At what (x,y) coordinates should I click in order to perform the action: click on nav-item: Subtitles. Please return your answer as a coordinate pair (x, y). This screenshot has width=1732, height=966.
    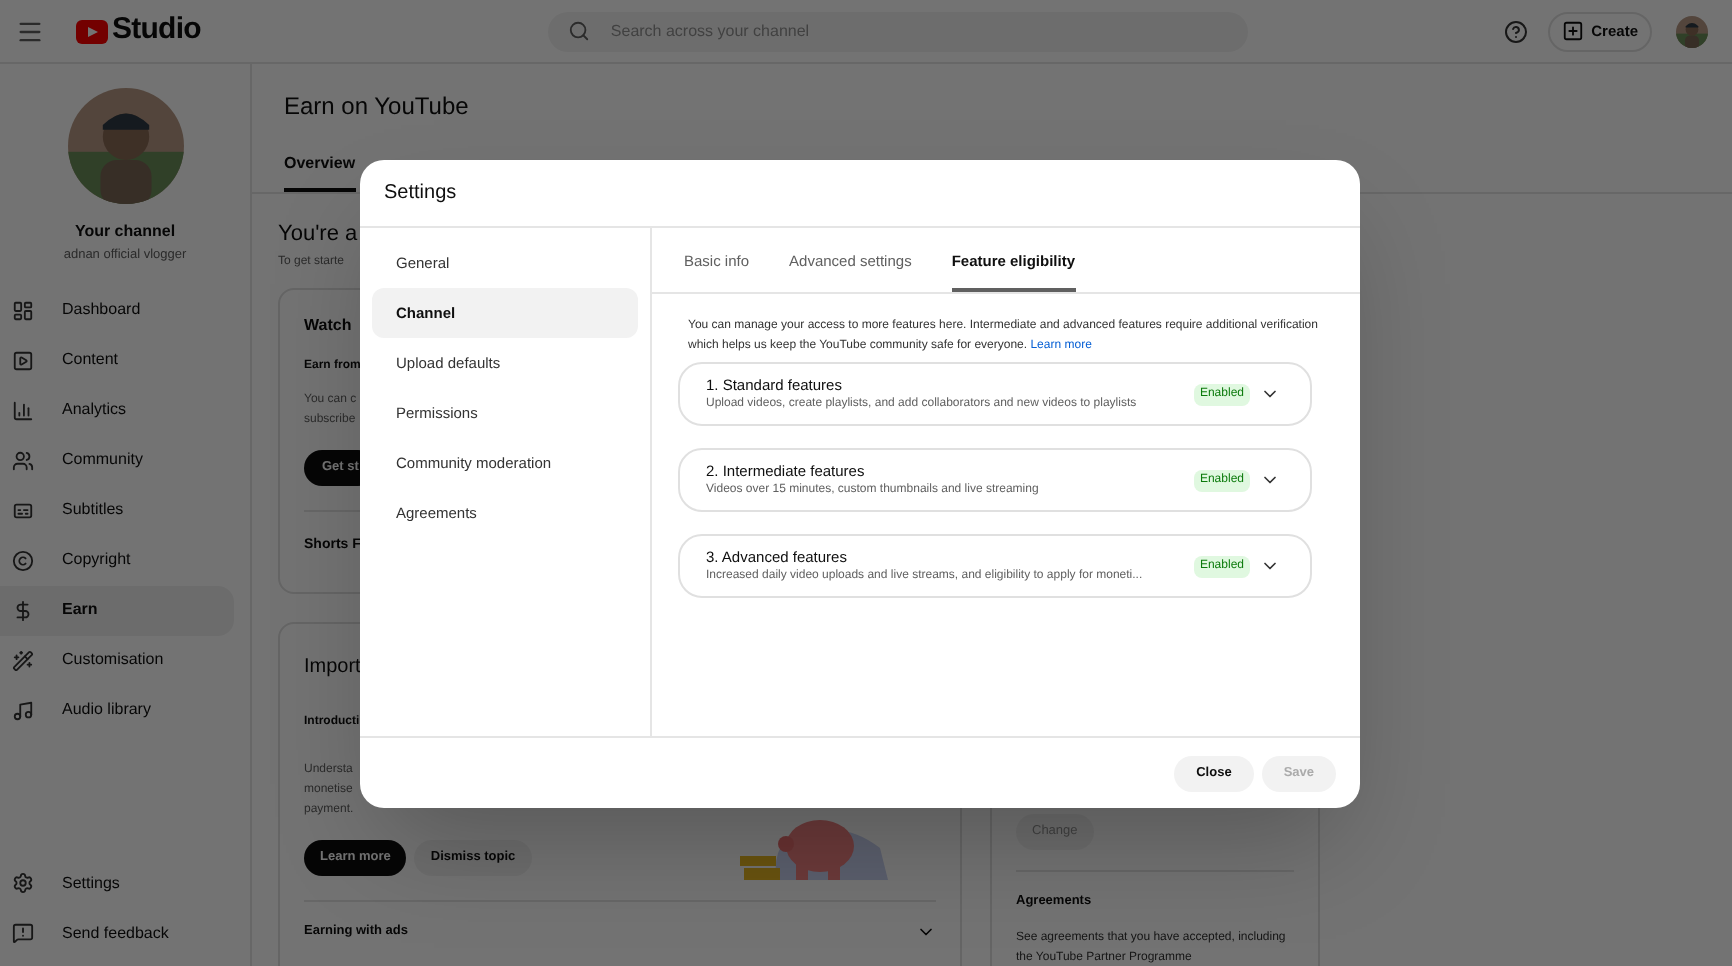
    Looking at the image, I should click on (117, 510).